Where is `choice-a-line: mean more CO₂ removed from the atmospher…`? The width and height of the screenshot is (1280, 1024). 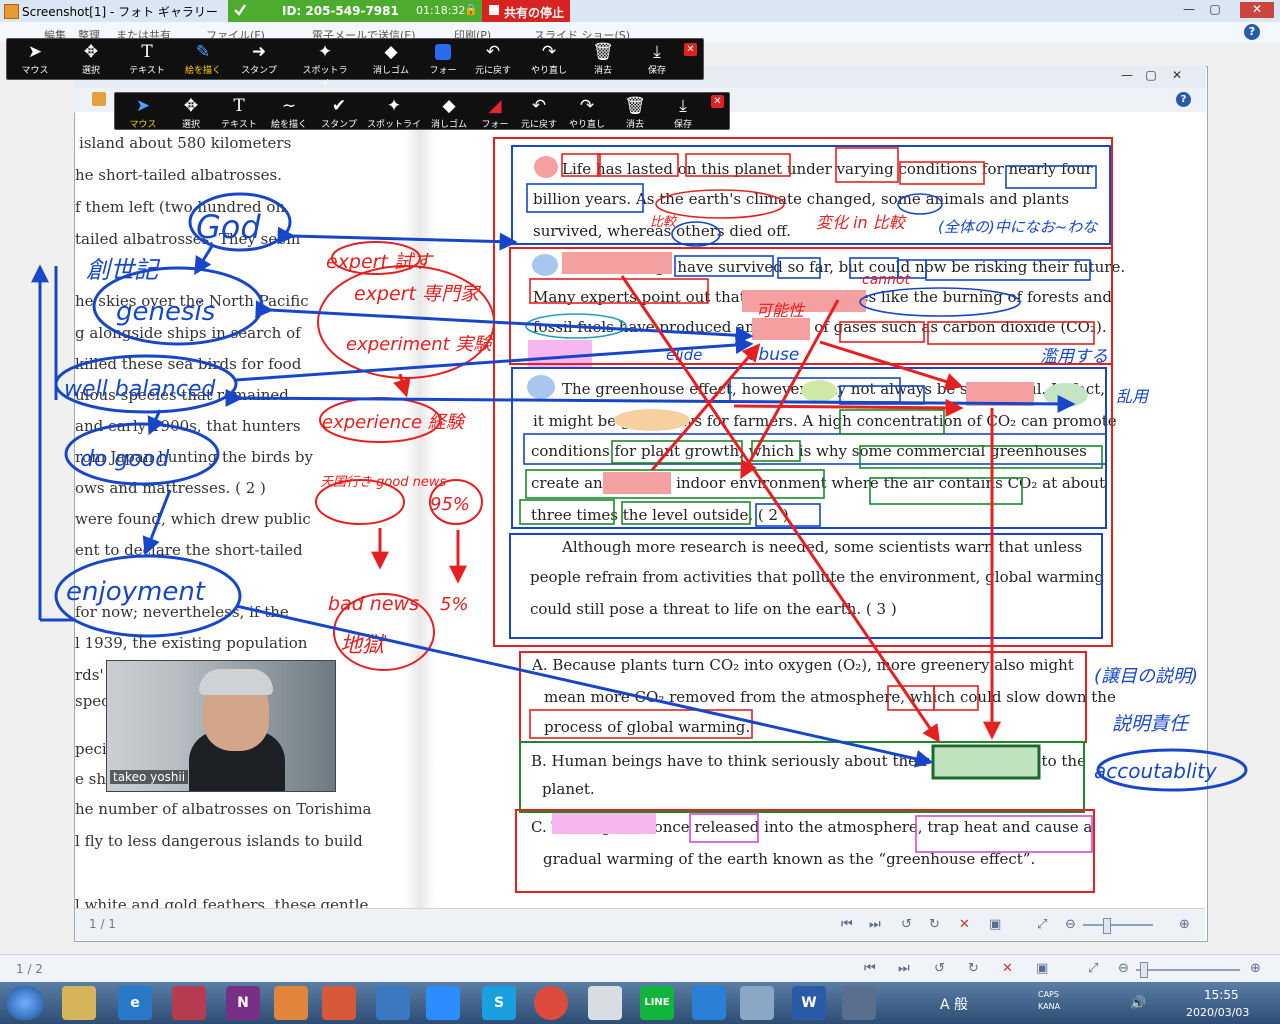 choice-a-line: mean more CO₂ removed from the atmospher… is located at coordinates (830, 697).